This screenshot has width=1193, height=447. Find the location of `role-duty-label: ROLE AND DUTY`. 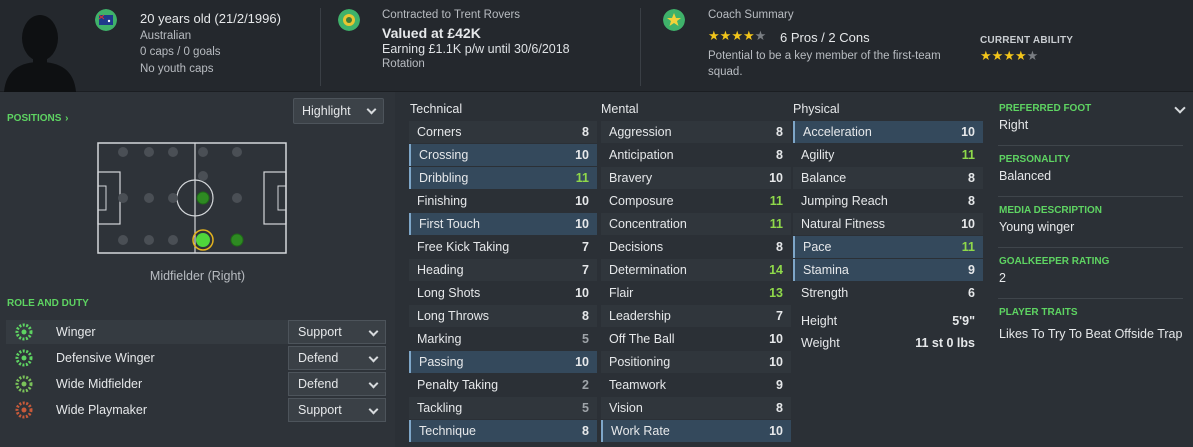

role-duty-label: ROLE AND DUTY is located at coordinates (48, 303).